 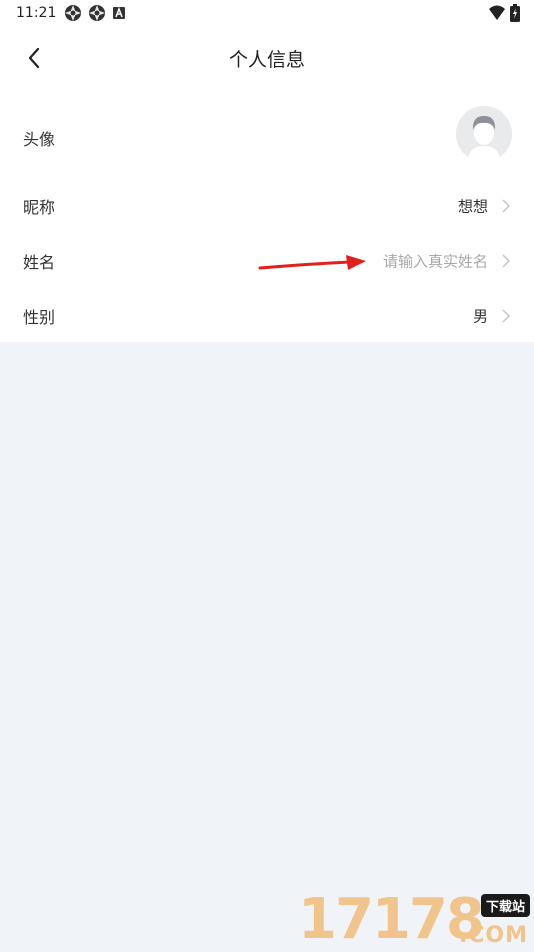 What do you see at coordinates (497, 15) in the screenshot?
I see `wifi-icon` at bounding box center [497, 15].